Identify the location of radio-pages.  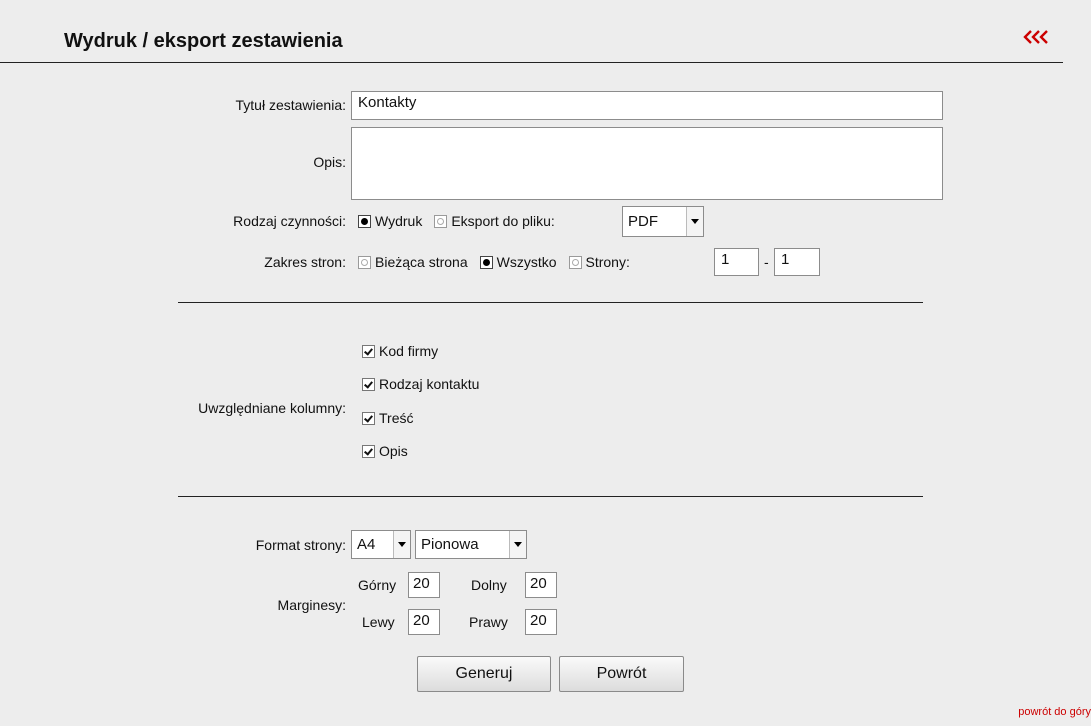
(575, 262).